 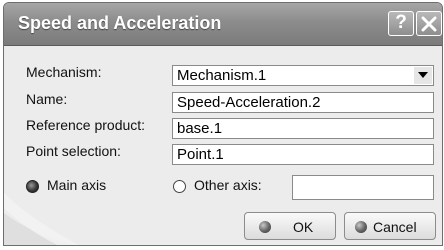 What do you see at coordinates (222, 75) in the screenshot?
I see `mechanism-value: Mechanism.1` at bounding box center [222, 75].